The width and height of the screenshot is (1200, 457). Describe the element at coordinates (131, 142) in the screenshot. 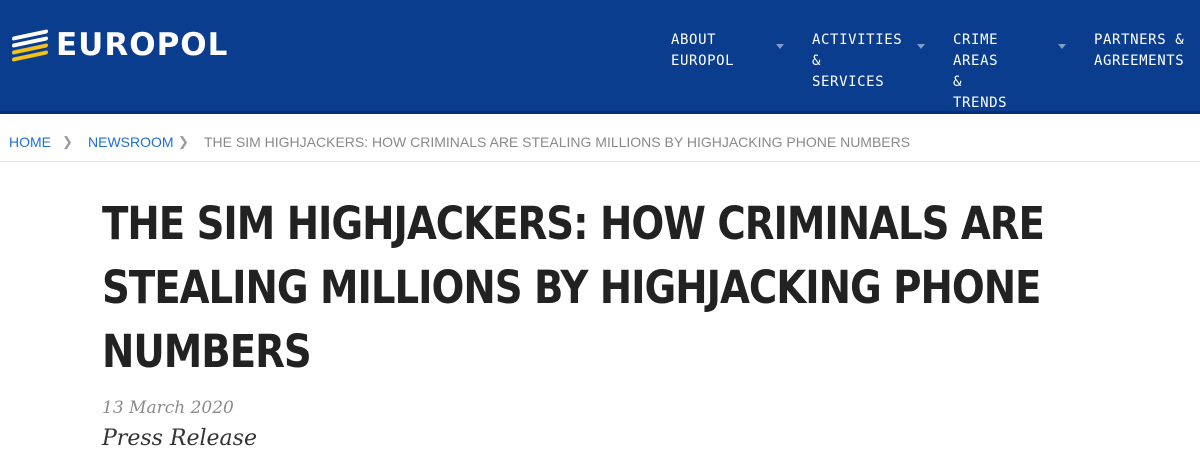

I see `breadcrumb-newsroom: NEWSROOM` at that location.